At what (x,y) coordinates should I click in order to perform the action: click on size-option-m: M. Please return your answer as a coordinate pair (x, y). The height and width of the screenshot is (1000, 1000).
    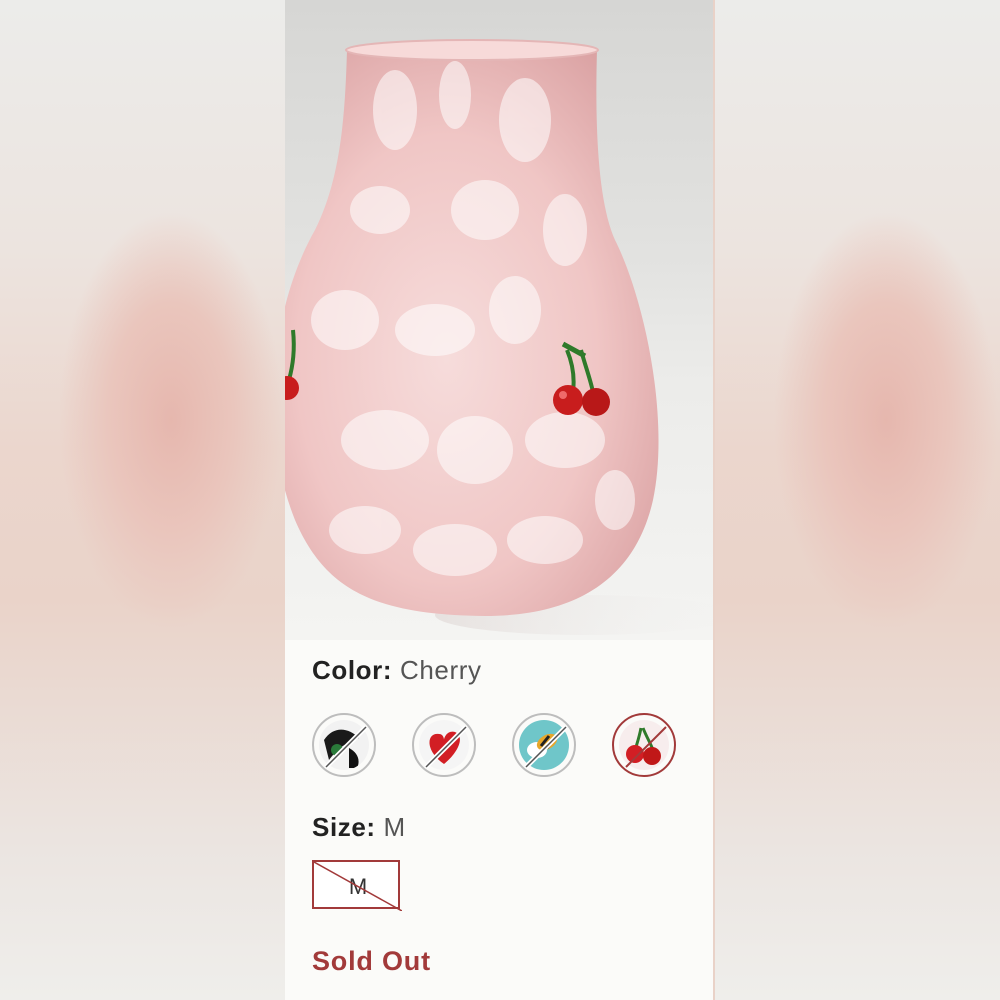
    Looking at the image, I should click on (357, 885).